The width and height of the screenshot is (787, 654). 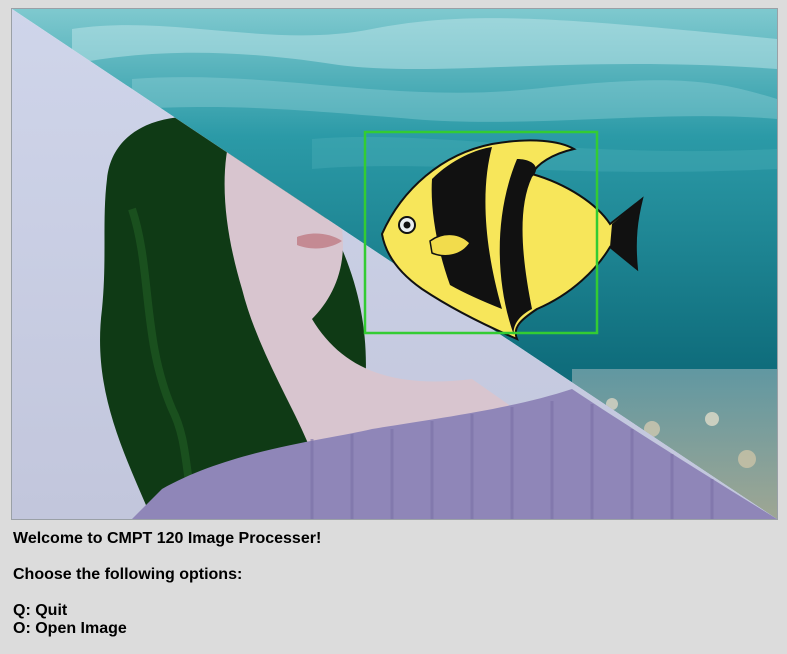 I want to click on option-open-image: O: Open Image, so click(x=70, y=628).